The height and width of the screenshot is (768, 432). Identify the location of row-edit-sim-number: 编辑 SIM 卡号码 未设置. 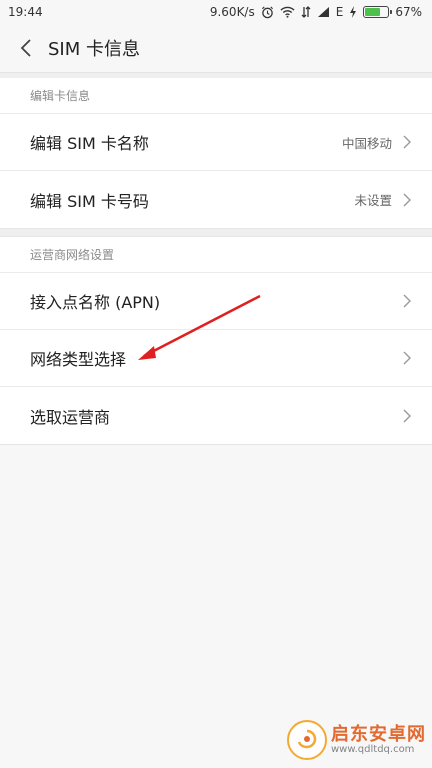
(216, 199).